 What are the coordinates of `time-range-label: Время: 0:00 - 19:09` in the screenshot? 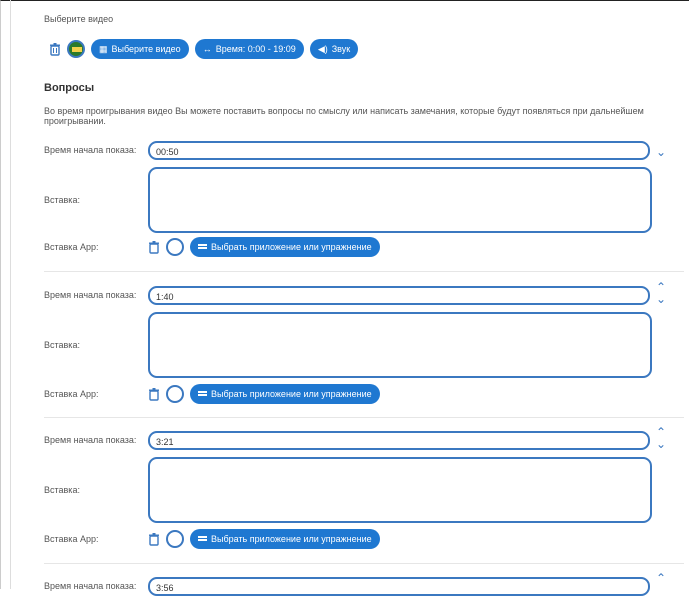 It's located at (255, 49).